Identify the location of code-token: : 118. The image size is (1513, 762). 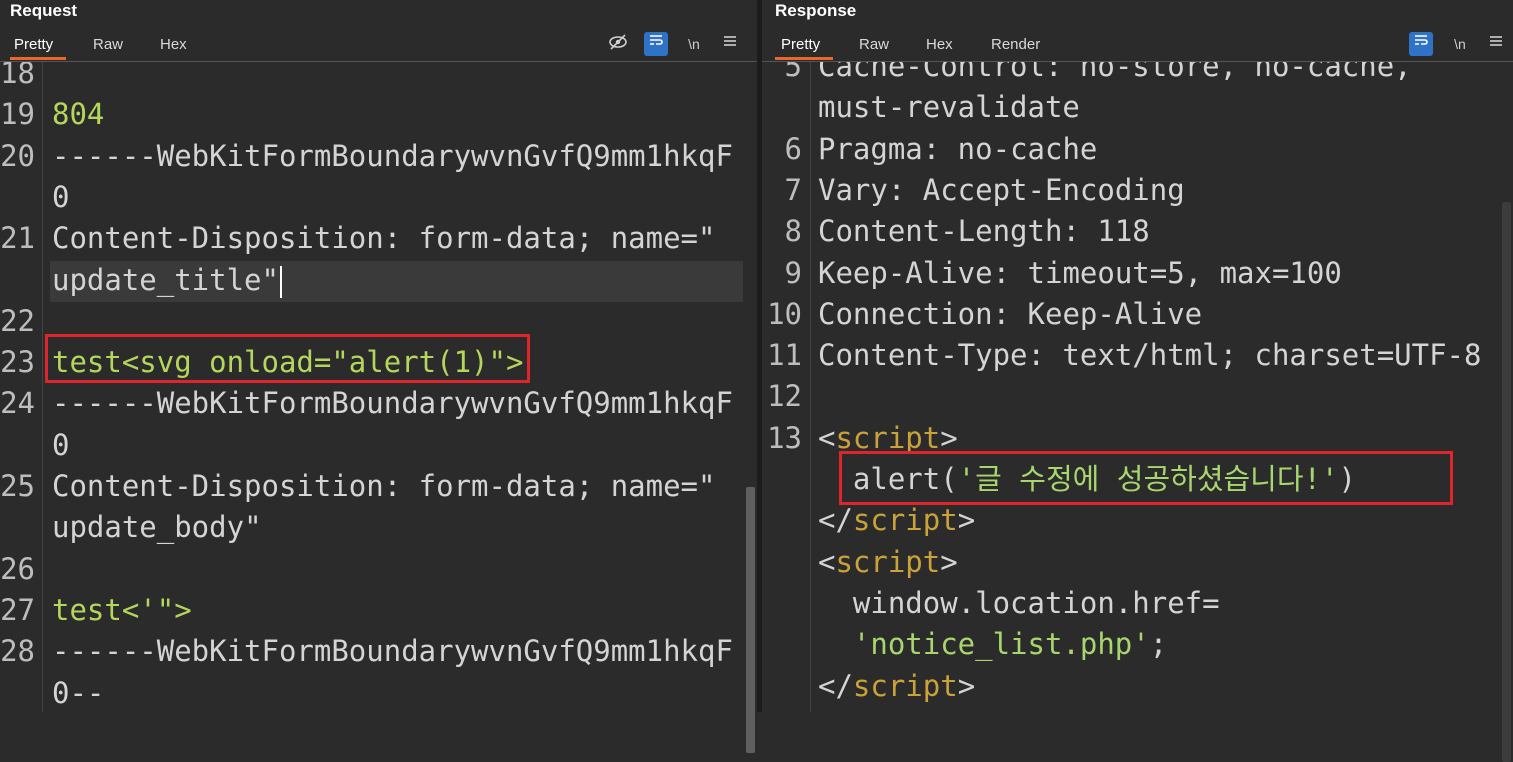
(1106, 231).